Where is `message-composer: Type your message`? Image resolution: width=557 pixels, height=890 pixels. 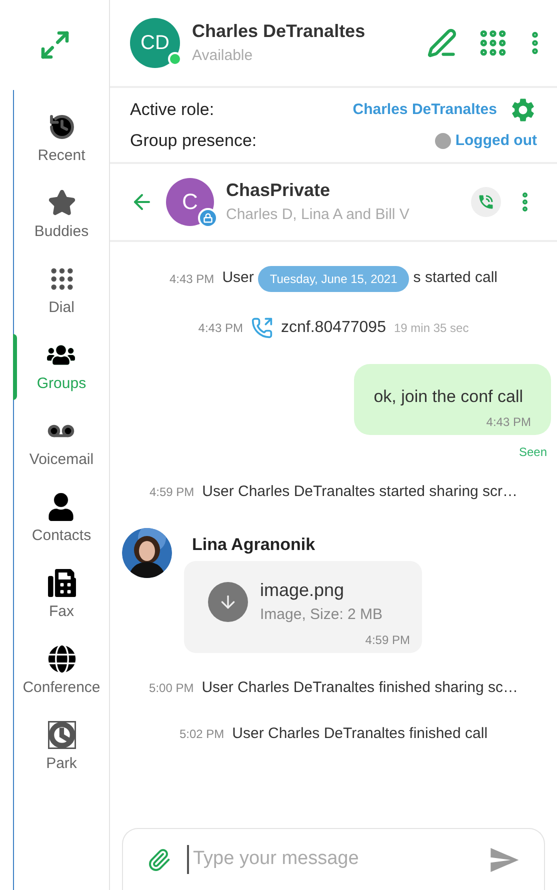 message-composer: Type your message is located at coordinates (333, 859).